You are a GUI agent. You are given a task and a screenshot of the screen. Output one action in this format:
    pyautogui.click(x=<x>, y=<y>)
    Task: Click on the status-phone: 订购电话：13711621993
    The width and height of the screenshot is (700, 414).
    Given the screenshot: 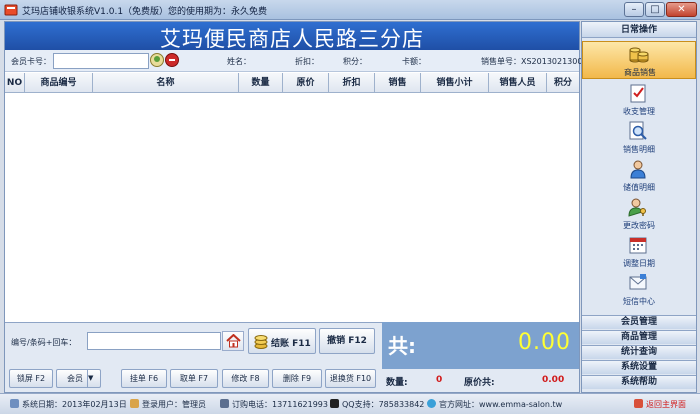 What is the action you would take?
    pyautogui.click(x=274, y=404)
    